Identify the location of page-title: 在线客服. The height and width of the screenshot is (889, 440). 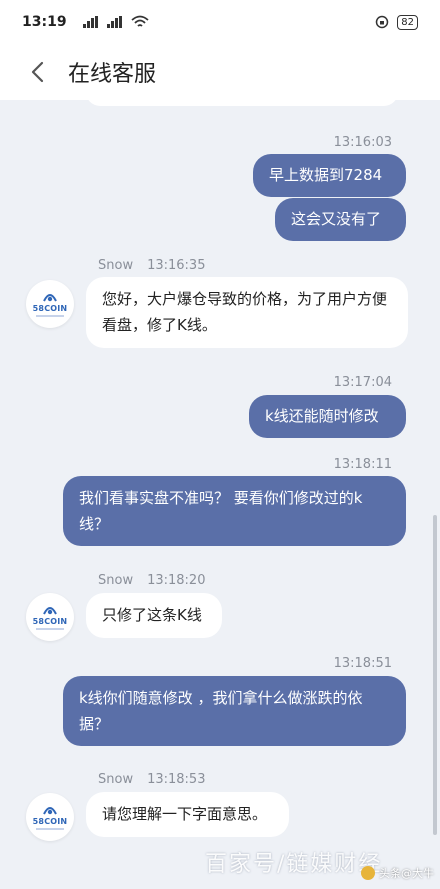
(112, 74).